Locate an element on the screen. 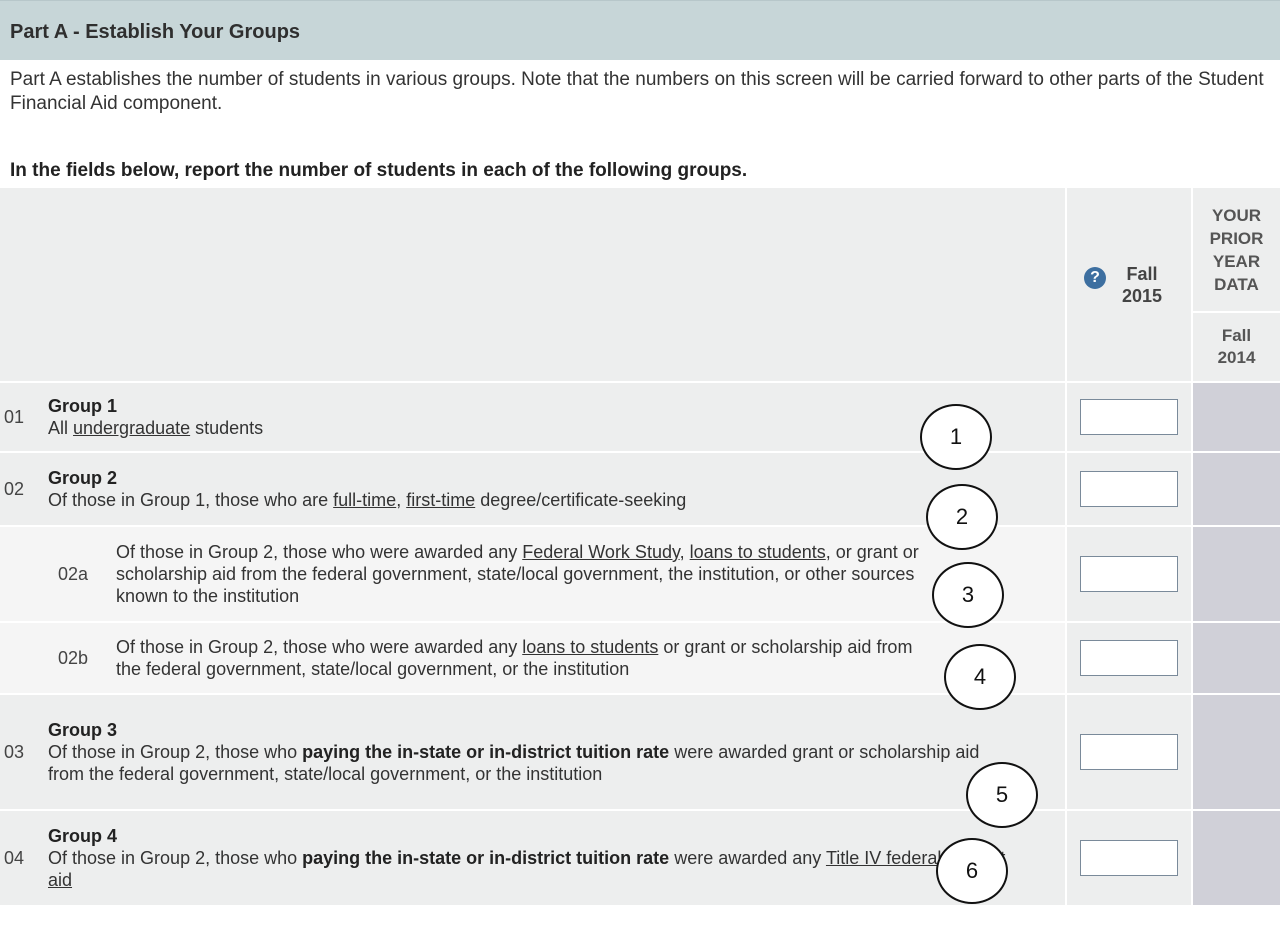  row-text: students is located at coordinates (227, 428).